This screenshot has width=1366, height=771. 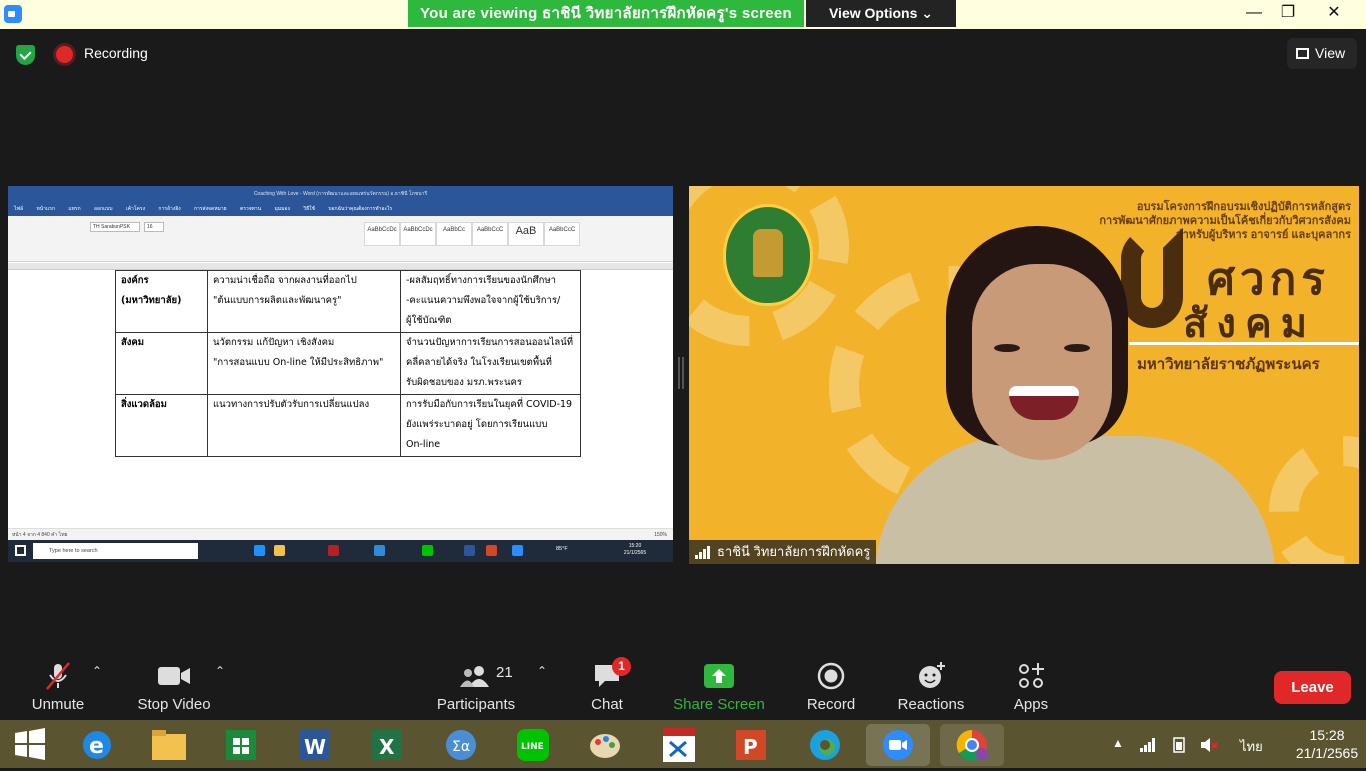 What do you see at coordinates (241, 745) in the screenshot?
I see `store-icon` at bounding box center [241, 745].